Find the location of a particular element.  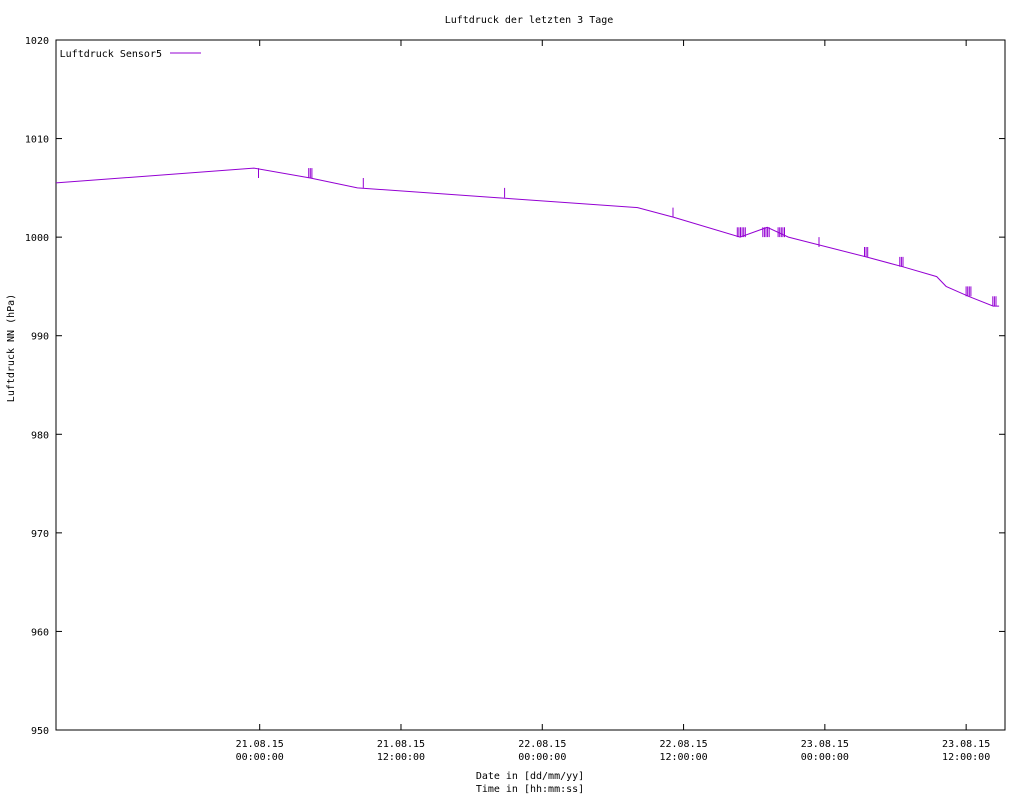

legend: Luftdruck Sensor5 is located at coordinates (130, 54).